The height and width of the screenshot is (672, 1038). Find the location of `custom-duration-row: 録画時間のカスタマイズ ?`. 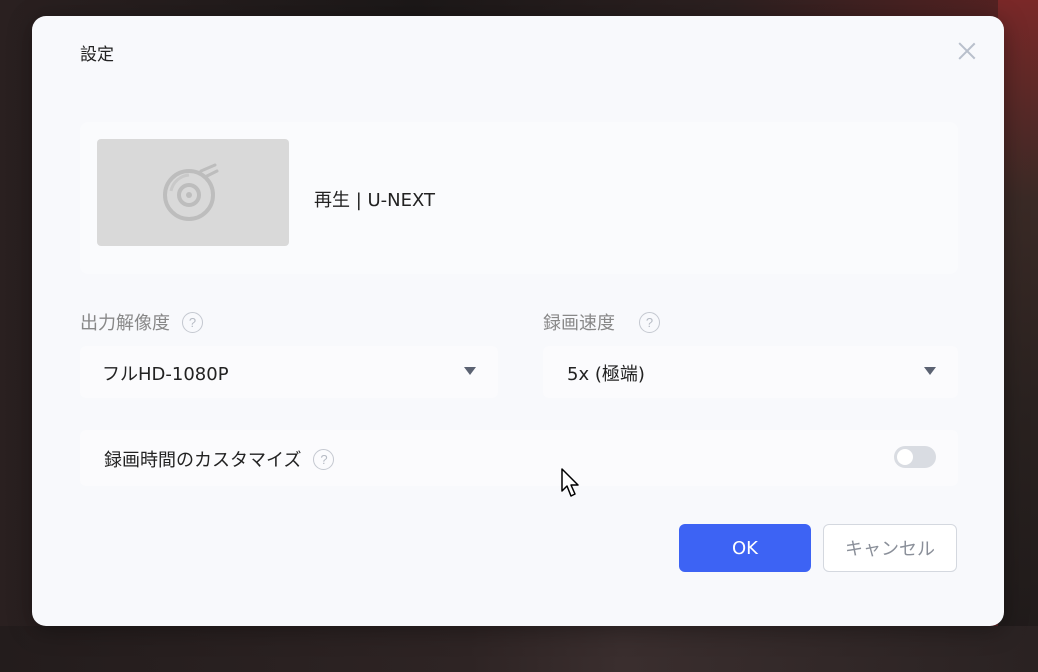

custom-duration-row: 録画時間のカスタマイズ ? is located at coordinates (519, 458).